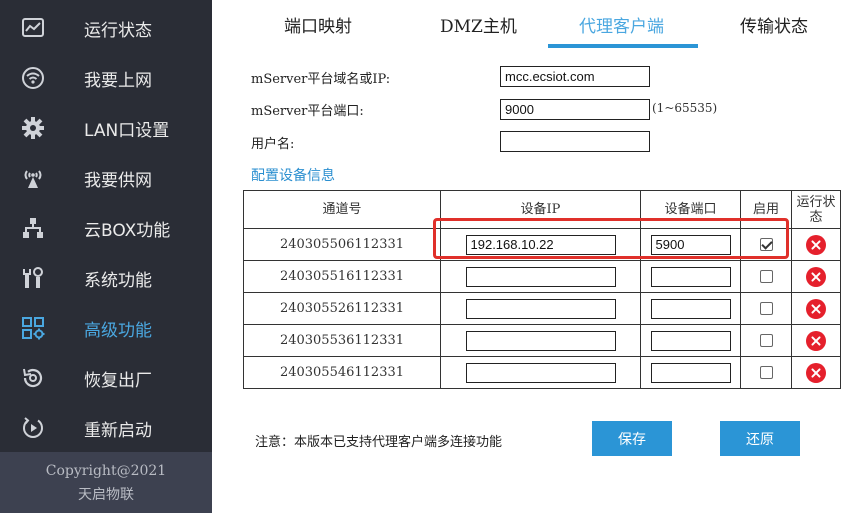  I want to click on sidebar-item-advanced: 高级功能, so click(106, 327).